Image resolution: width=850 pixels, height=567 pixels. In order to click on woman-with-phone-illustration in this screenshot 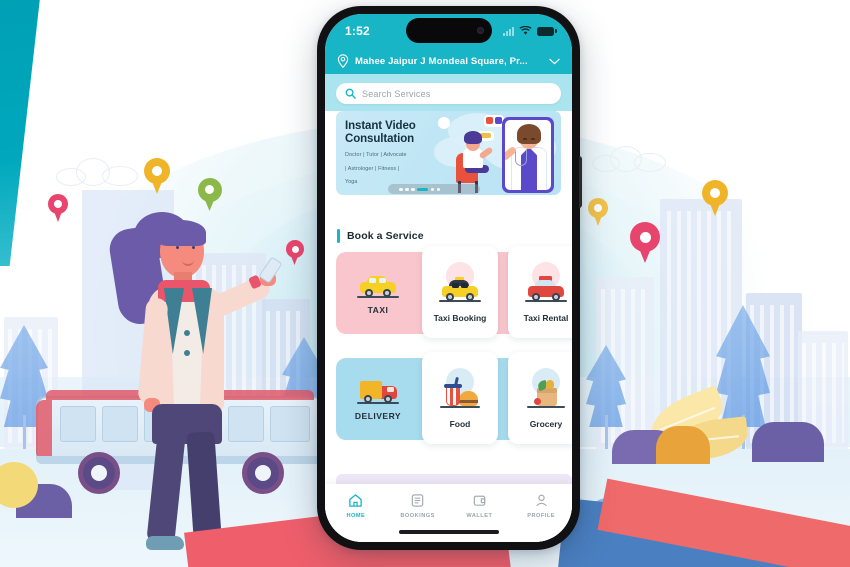, I will do `click(194, 380)`.